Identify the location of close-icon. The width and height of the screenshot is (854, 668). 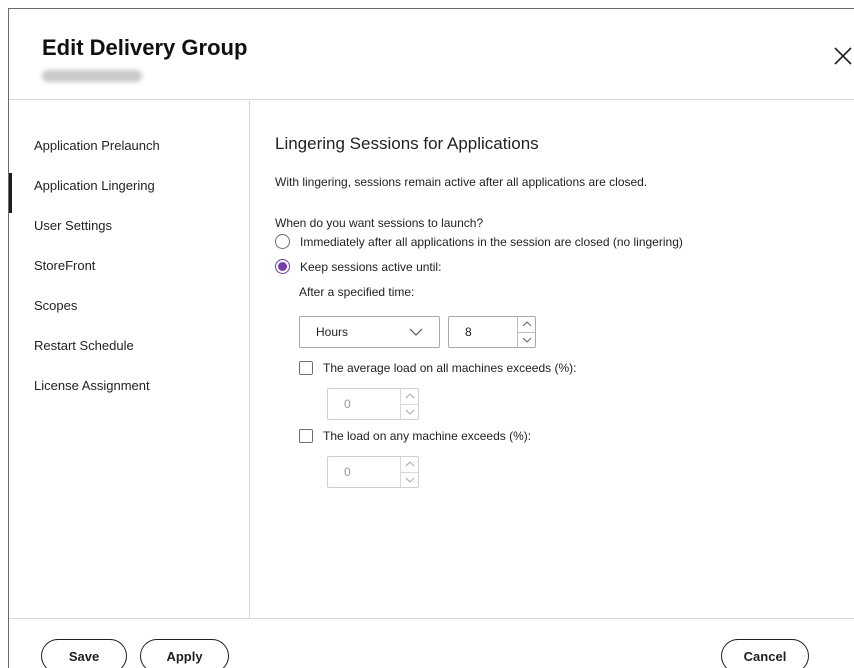
(843, 56).